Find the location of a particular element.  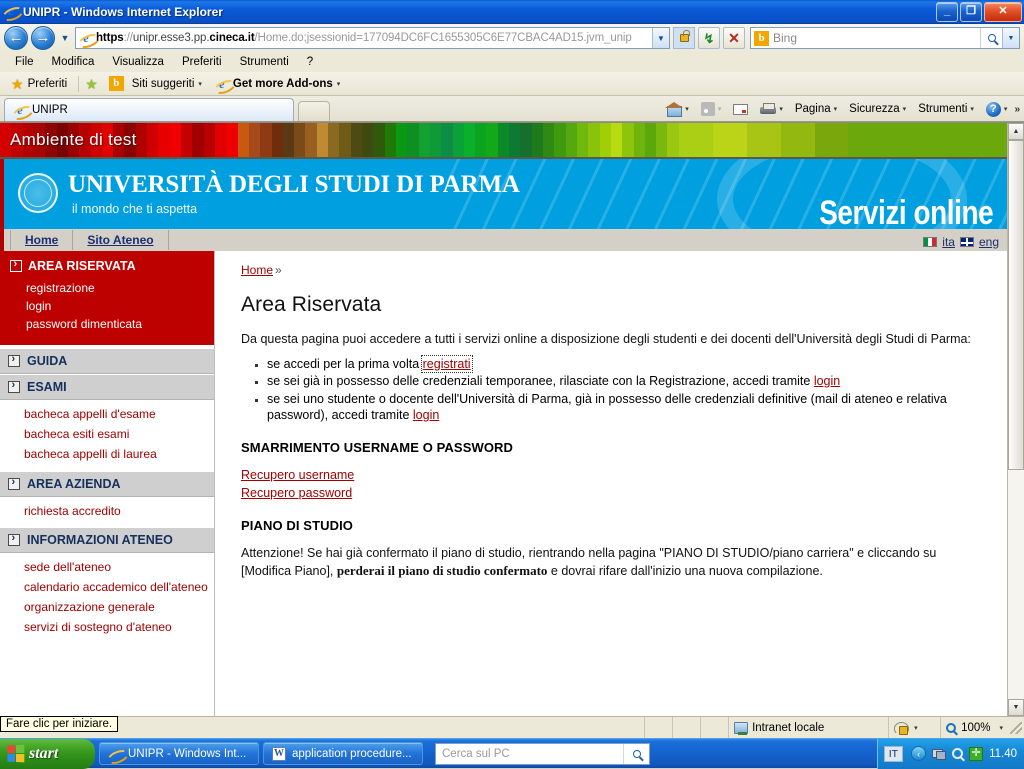

scrollbar-thumb is located at coordinates (1016, 305).